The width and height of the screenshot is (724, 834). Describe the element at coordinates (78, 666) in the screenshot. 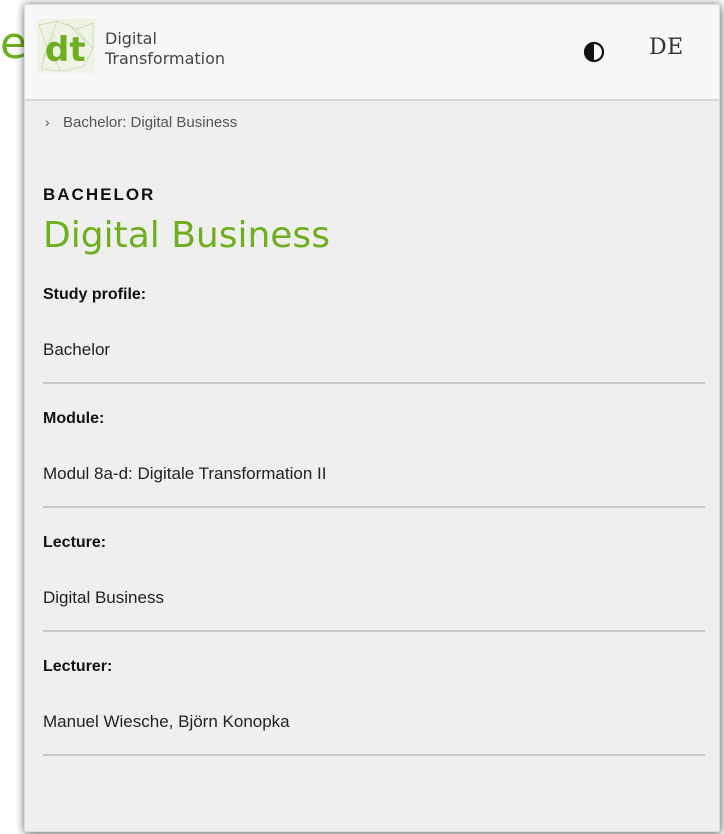

I see `detail-label: Lecturer:` at that location.